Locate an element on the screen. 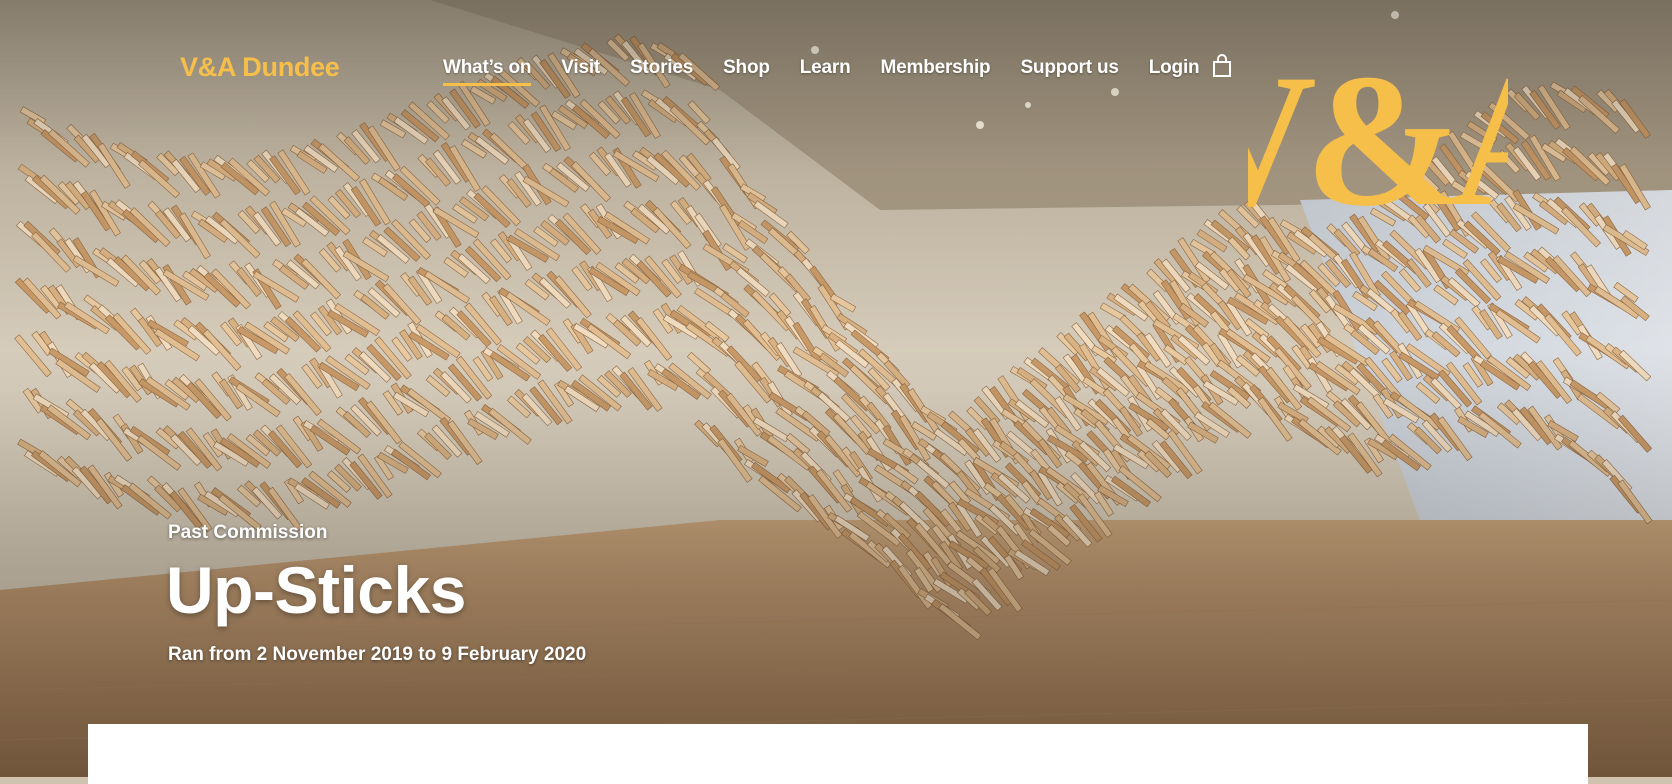 This screenshot has width=1672, height=784. nav-item-membership: Membership is located at coordinates (936, 69).